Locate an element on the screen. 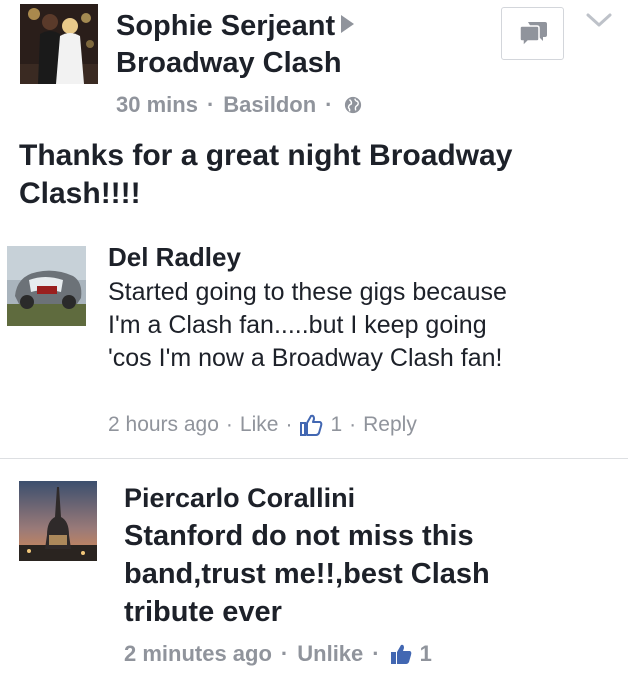 The height and width of the screenshot is (679, 628). post-author-name: Sophie Serjeant is located at coordinates (225, 26).